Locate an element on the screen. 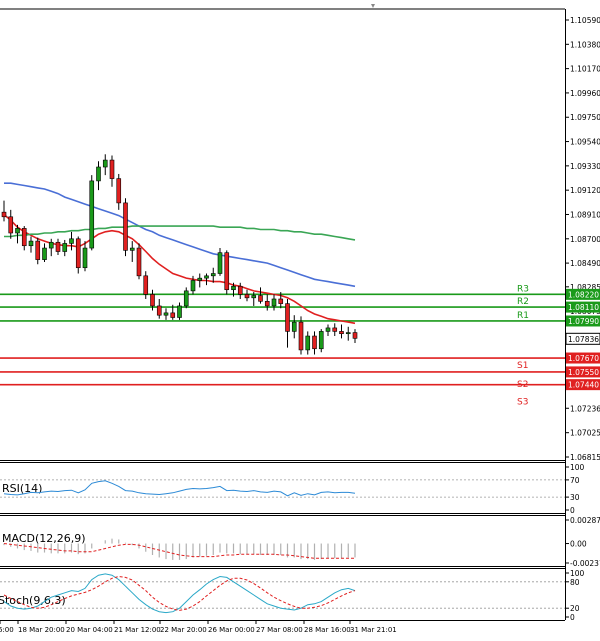 This screenshot has width=600, height=641. level-tag-label: 1.07670 is located at coordinates (583, 358).